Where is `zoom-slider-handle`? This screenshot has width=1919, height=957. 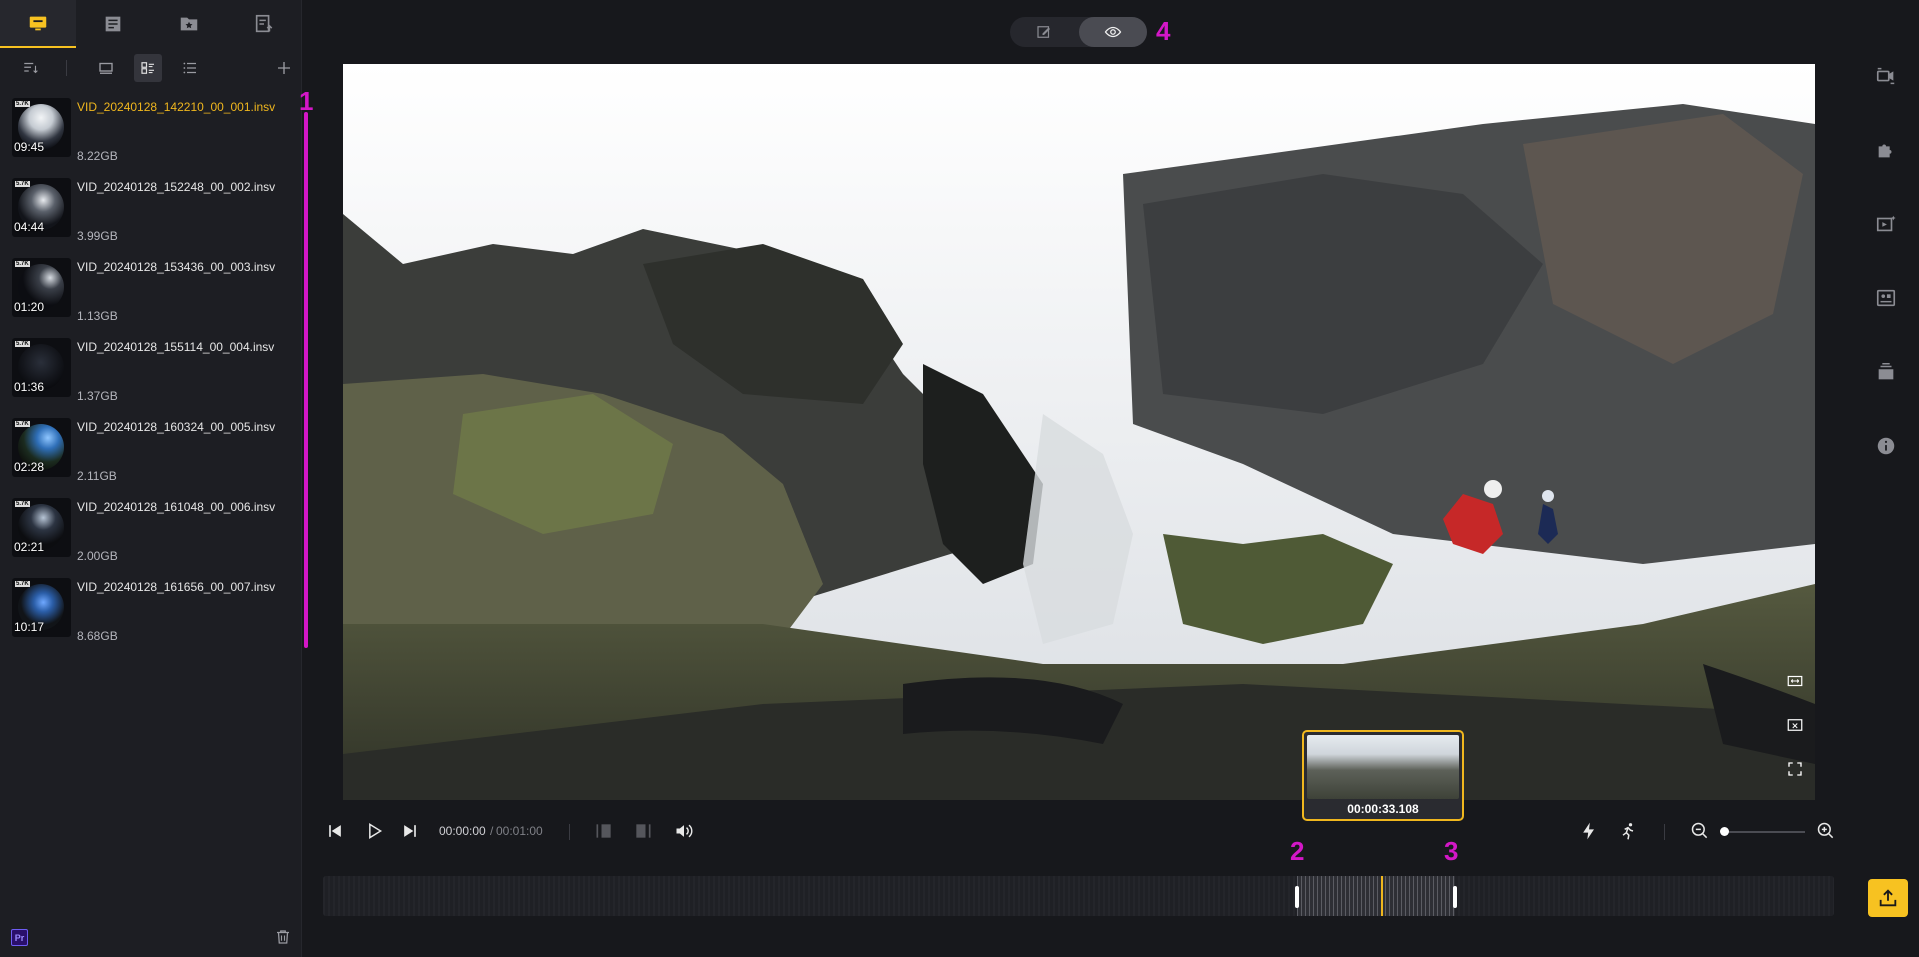
zoom-slider-handle is located at coordinates (1724, 831).